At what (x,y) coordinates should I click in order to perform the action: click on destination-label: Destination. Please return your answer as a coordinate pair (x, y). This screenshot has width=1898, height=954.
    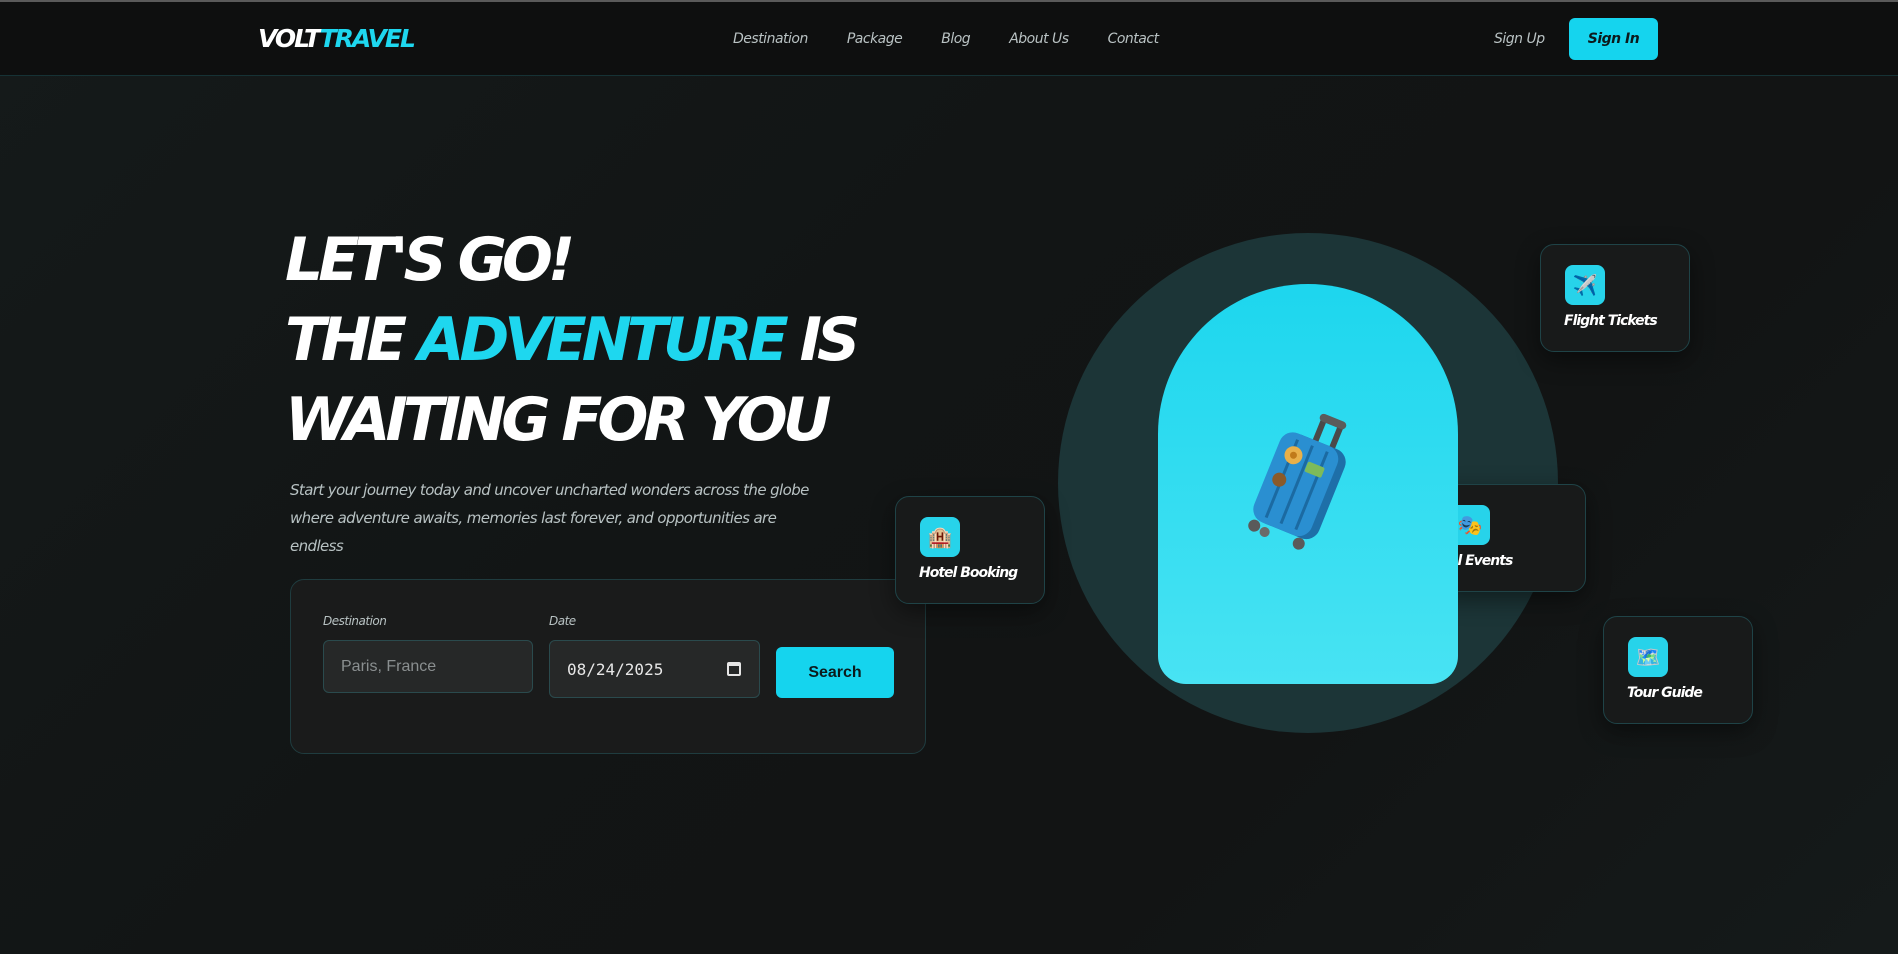
    Looking at the image, I should click on (355, 621).